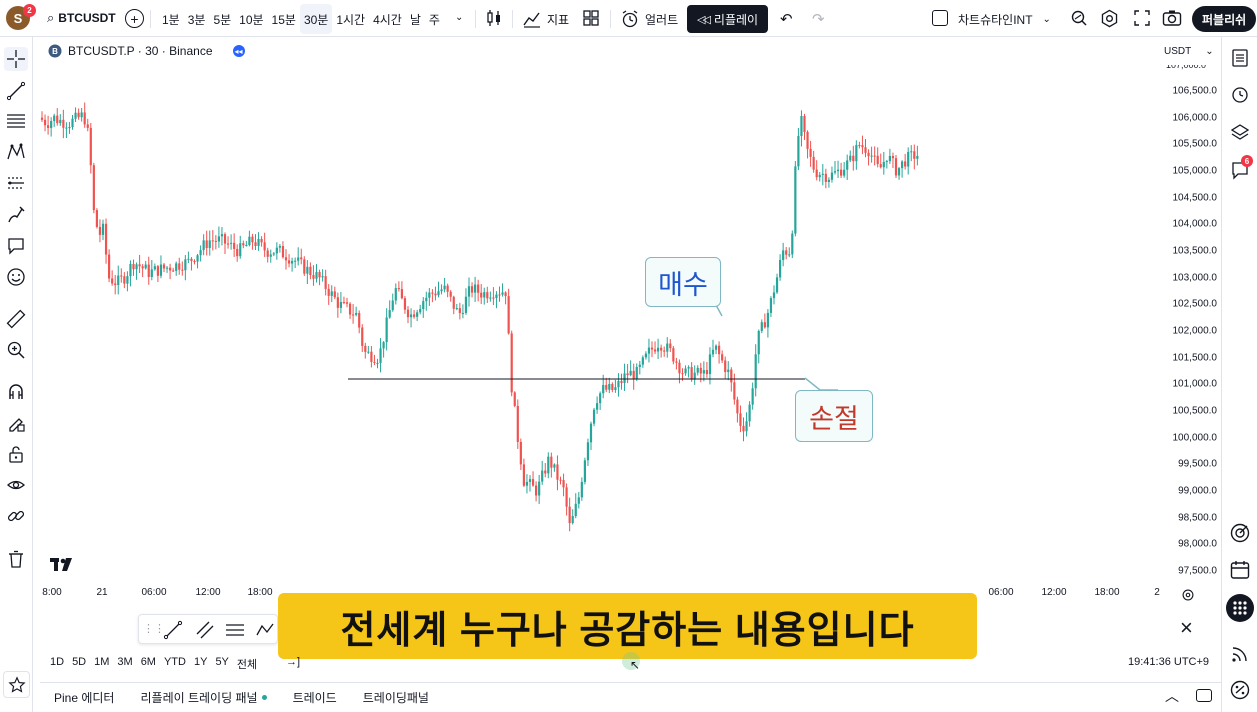 The image size is (1257, 712). What do you see at coordinates (221, 664) in the screenshot?
I see `date-range-button: 5Y` at bounding box center [221, 664].